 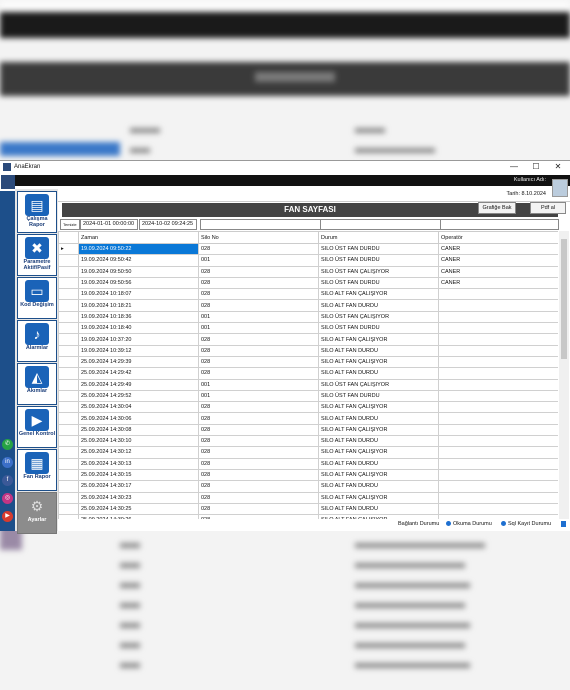 I want to click on filter-silo, so click(x=261, y=224).